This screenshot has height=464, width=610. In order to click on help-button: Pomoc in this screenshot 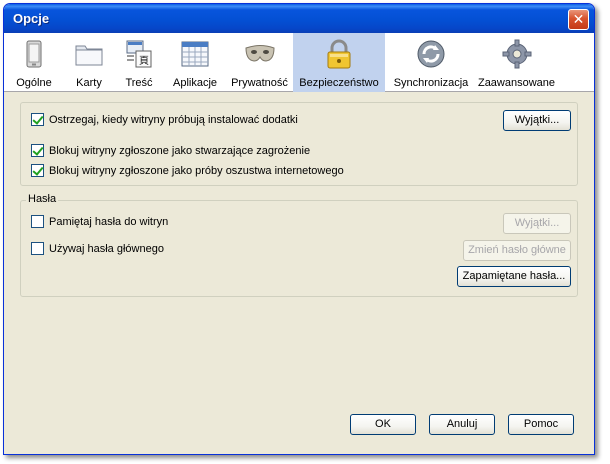, I will do `click(541, 424)`.